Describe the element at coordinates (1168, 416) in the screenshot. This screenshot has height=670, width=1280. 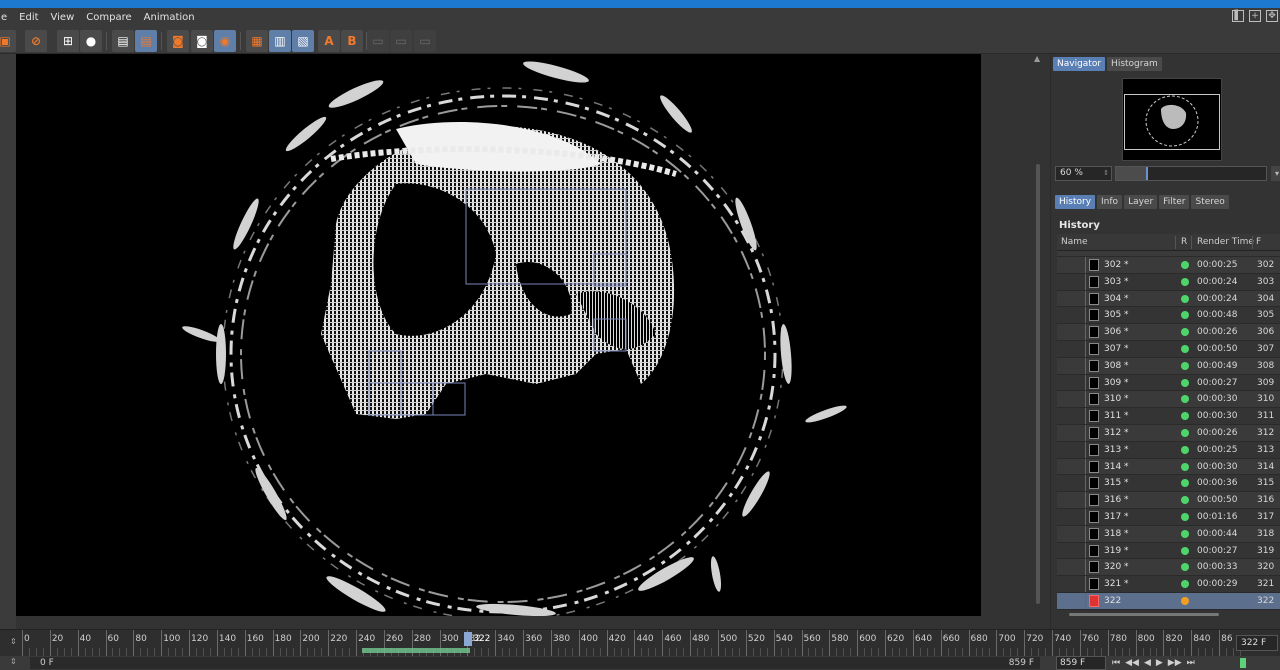
I see `table-row: 311 * 00:00:30 311` at that location.